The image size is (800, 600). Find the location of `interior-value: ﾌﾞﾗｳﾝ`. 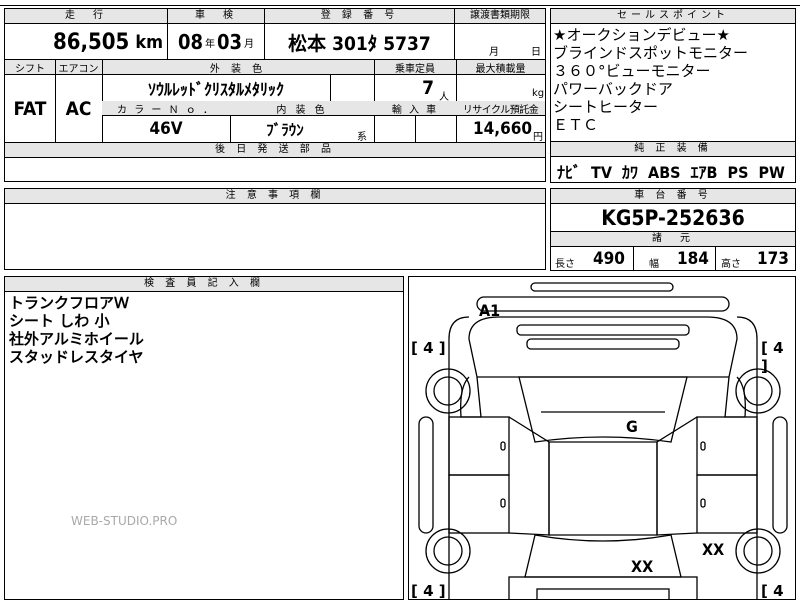

interior-value: ﾌﾞﾗｳﾝ is located at coordinates (285, 129).